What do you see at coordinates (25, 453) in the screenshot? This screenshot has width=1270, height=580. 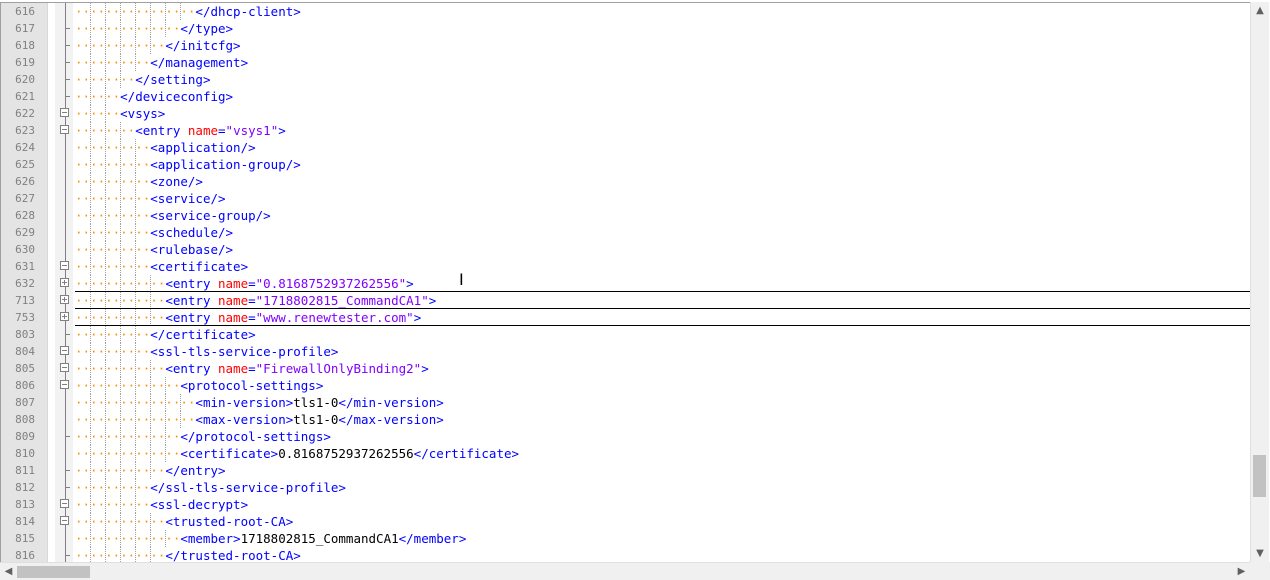 I see `line-number: 810` at bounding box center [25, 453].